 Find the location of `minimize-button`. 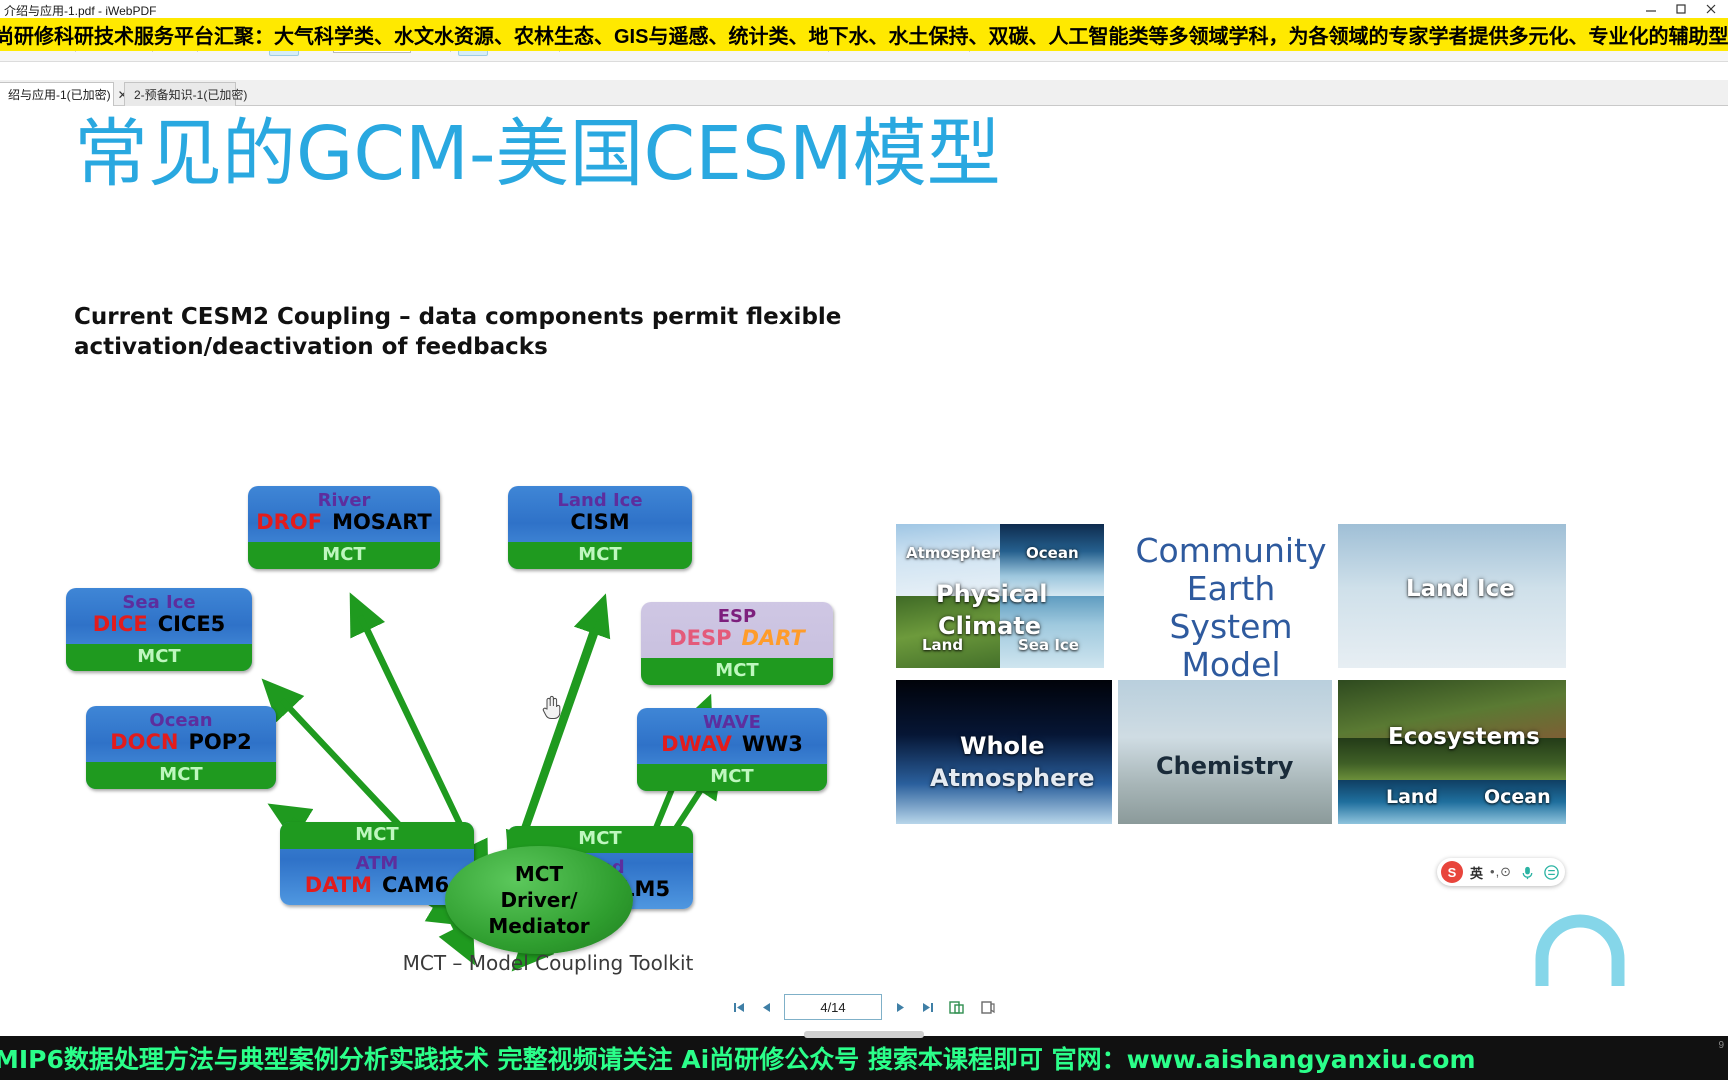

minimize-button is located at coordinates (1651, 9).